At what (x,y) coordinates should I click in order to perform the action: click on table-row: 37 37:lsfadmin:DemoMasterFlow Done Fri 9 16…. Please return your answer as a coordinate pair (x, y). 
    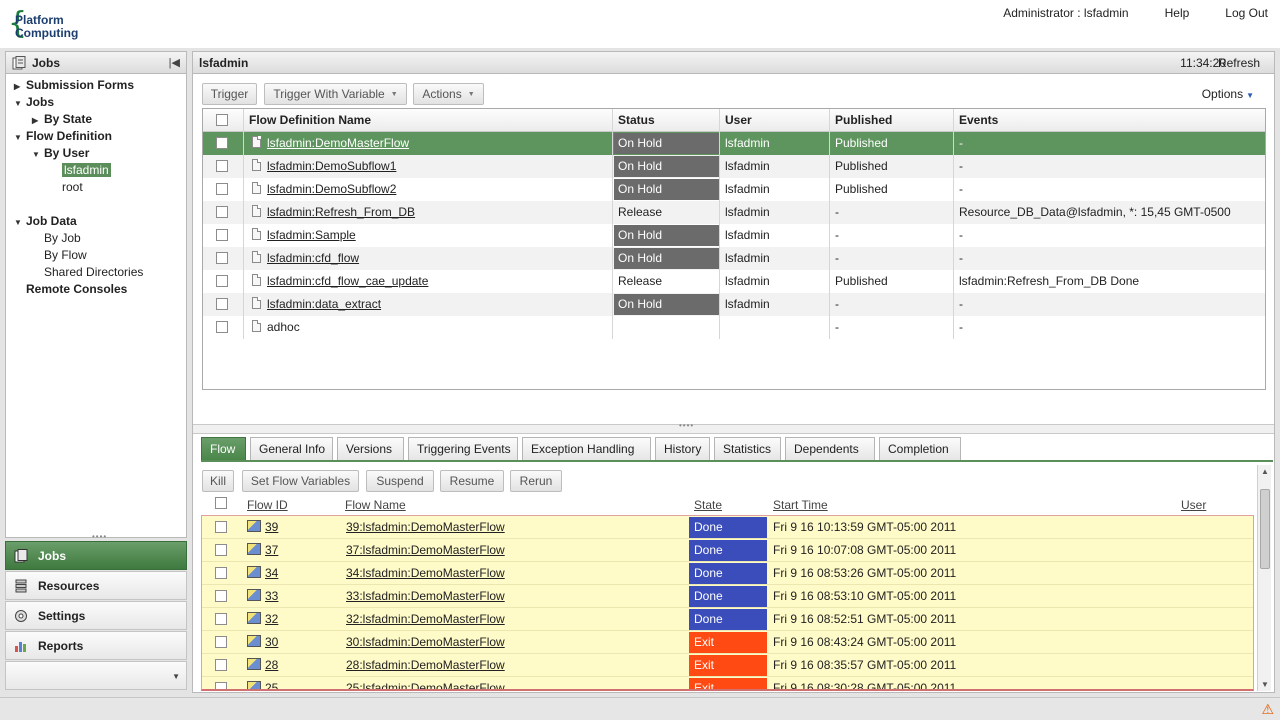
    Looking at the image, I should click on (727, 550).